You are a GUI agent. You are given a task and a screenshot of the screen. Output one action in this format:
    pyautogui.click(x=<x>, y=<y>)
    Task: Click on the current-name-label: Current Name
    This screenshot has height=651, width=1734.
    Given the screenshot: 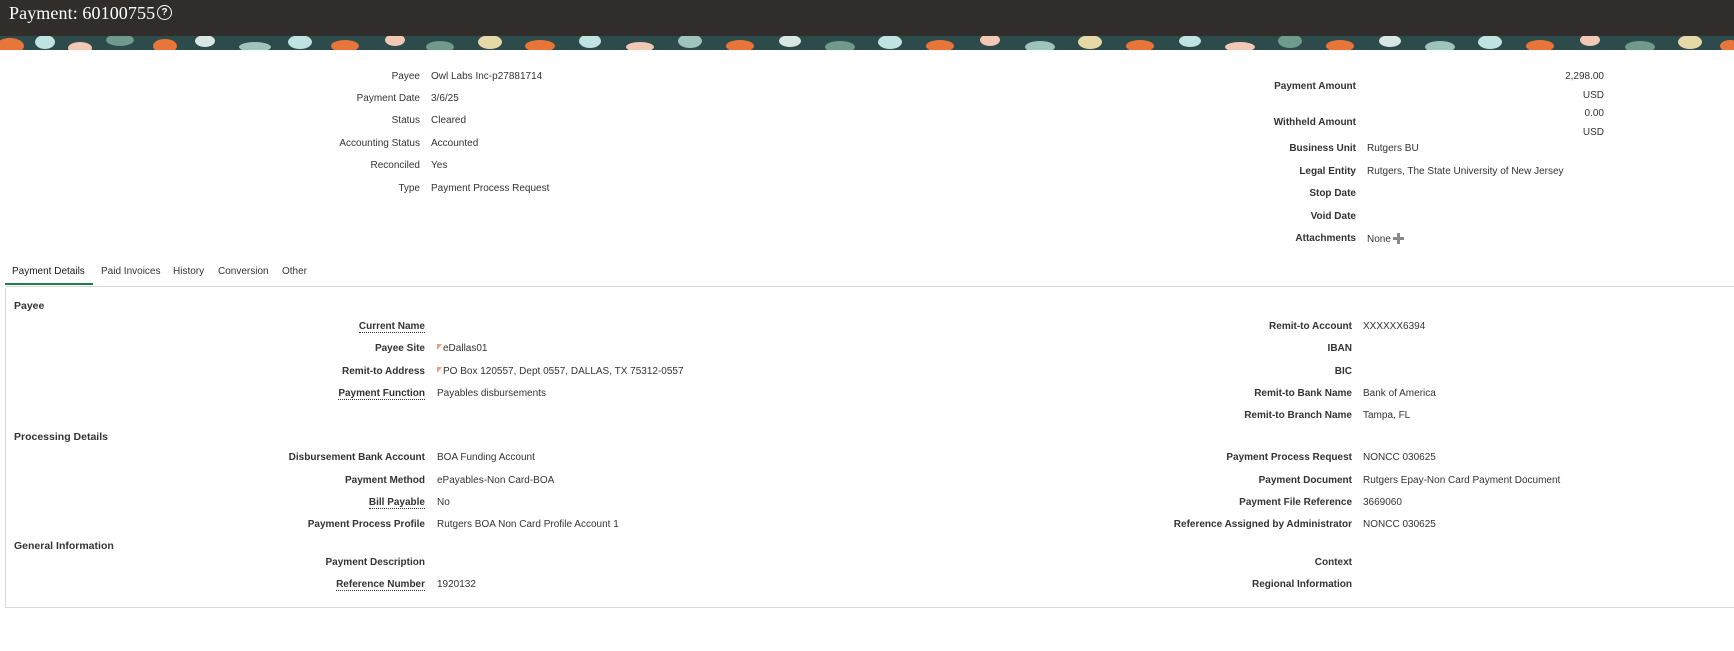 What is the action you would take?
    pyautogui.click(x=391, y=327)
    